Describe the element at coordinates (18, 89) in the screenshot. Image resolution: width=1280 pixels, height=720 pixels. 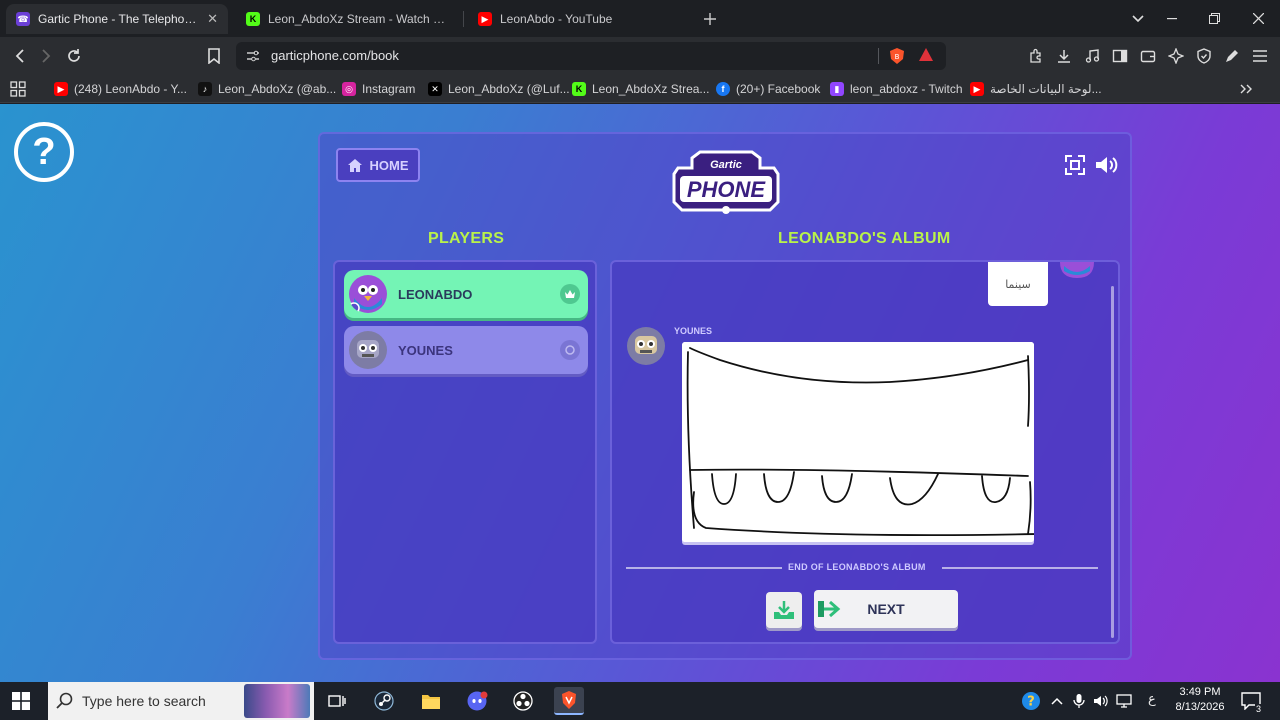
I see `apps-grid-icon` at that location.